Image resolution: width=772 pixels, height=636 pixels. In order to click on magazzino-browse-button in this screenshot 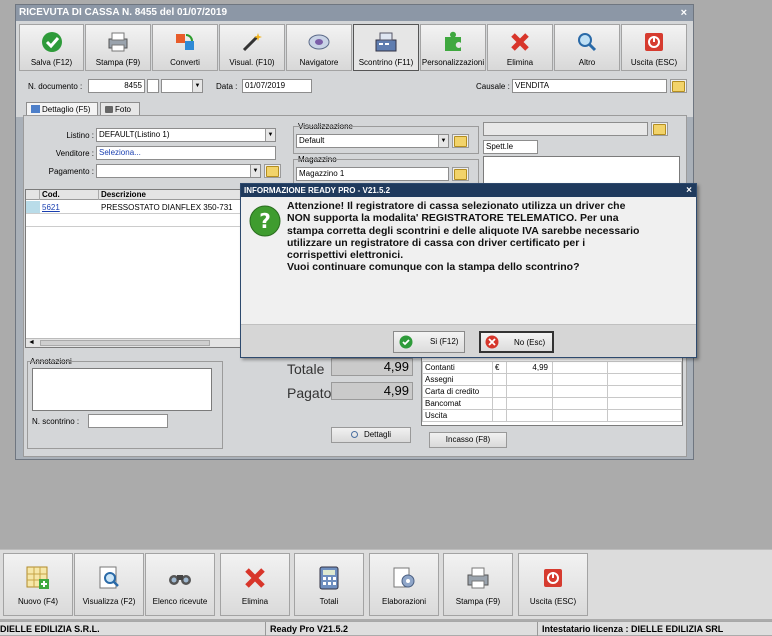, I will do `click(460, 174)`.